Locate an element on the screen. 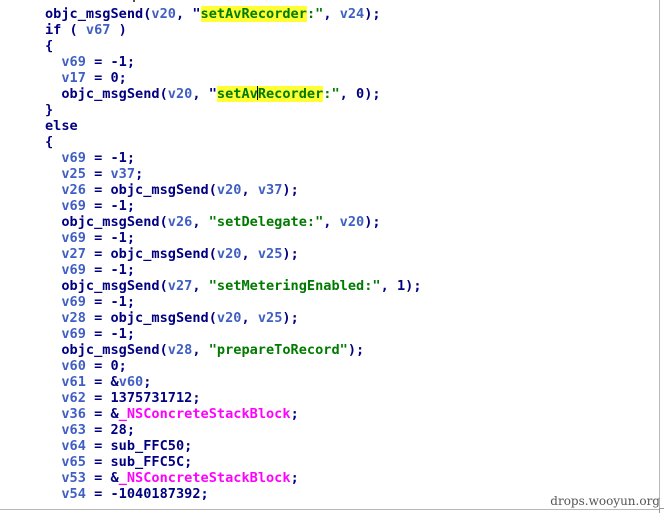 The image size is (666, 514). code-line: v53 = &_NSConcreteStackBlock; is located at coordinates (233, 478).